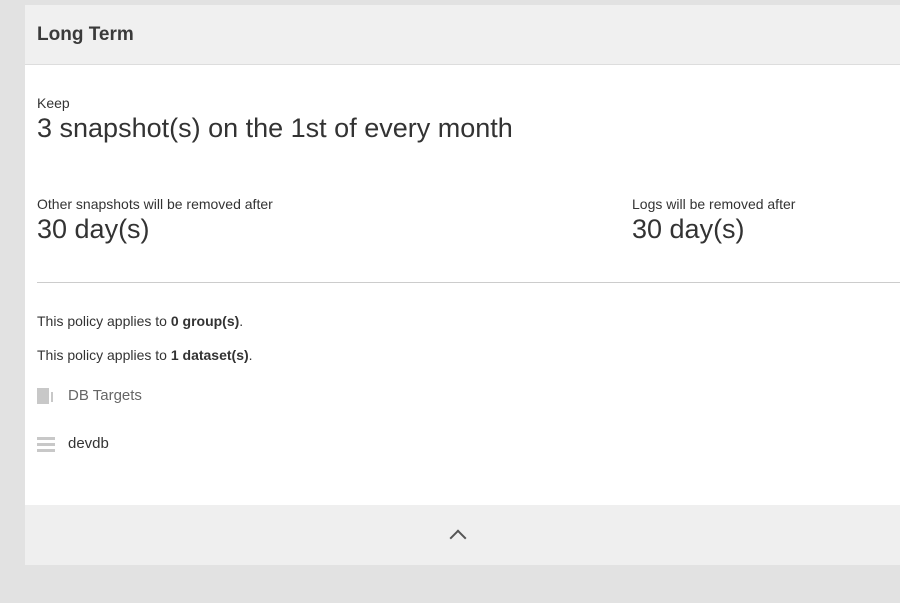  I want to click on tree-item-db-targets: DB Targets, so click(89, 395).